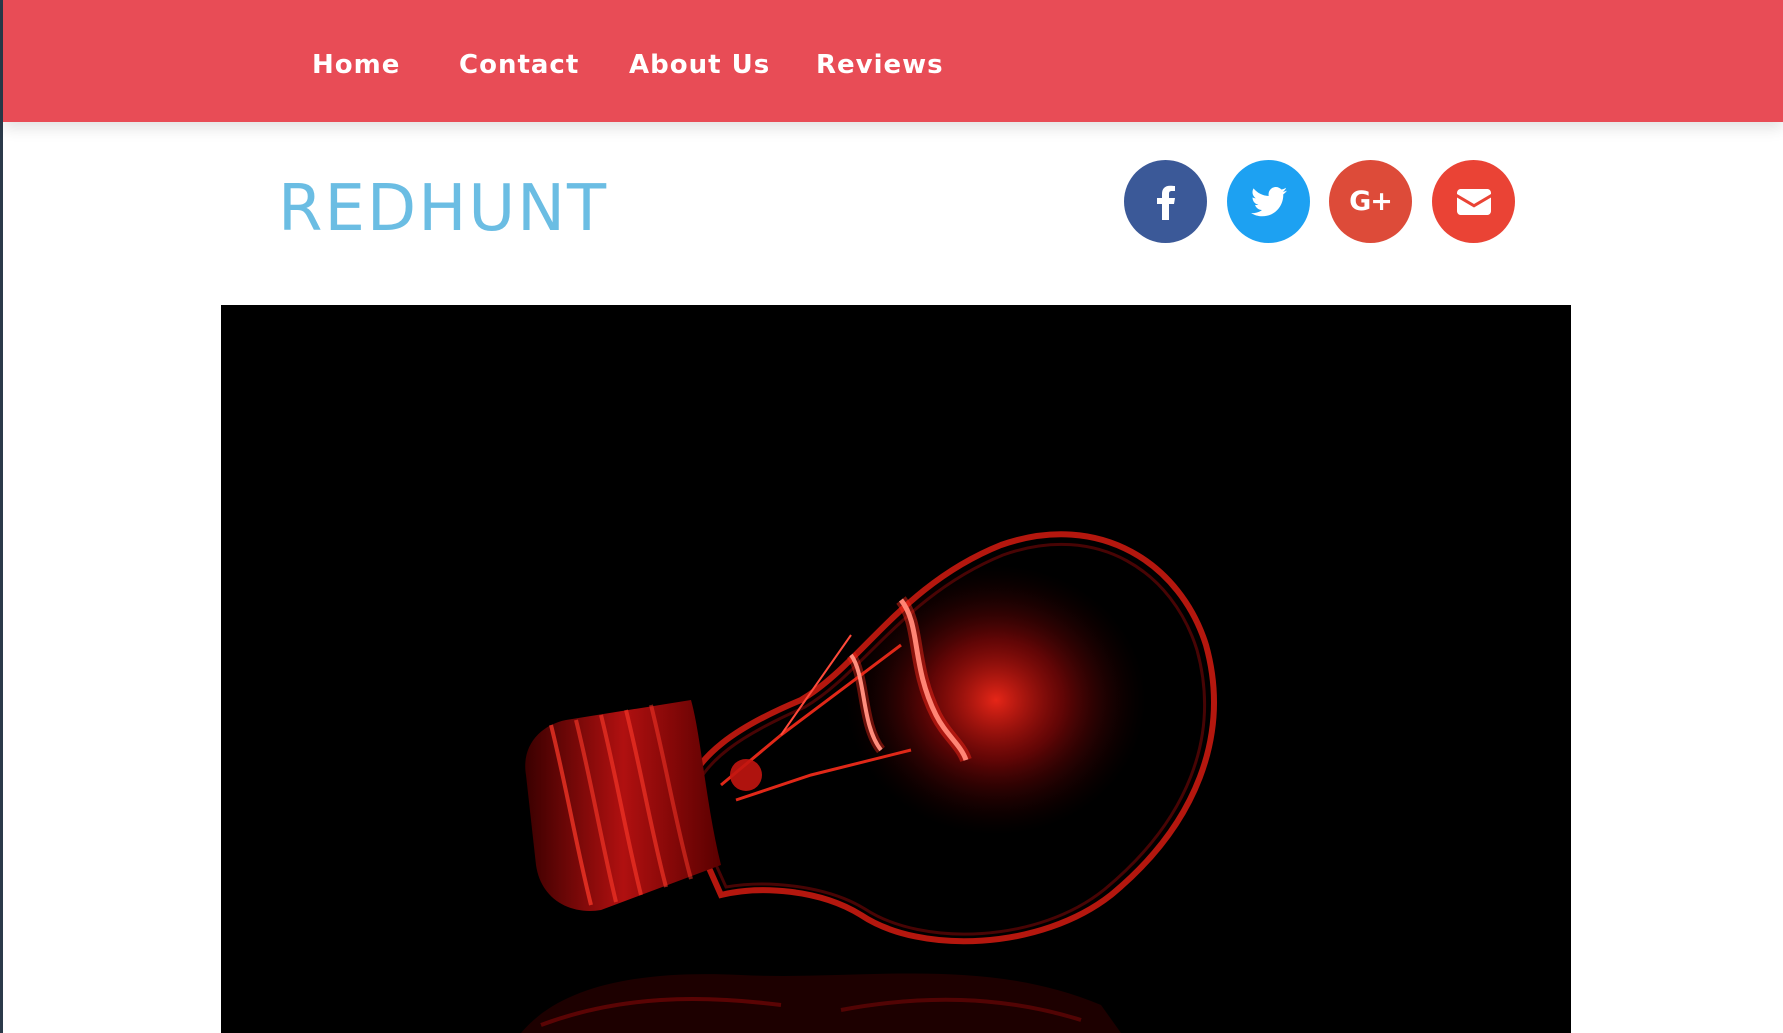  Describe the element at coordinates (519, 65) in the screenshot. I see `nav-contact-link: Contact` at that location.